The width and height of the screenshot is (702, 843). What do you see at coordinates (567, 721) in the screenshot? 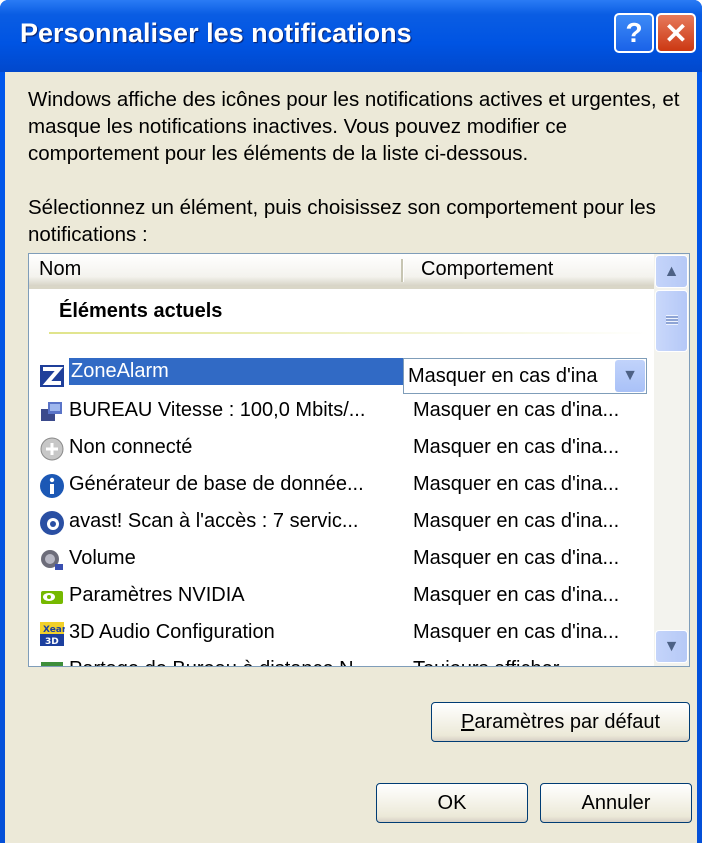
I see `restore-defaults-label: aramètres par défaut` at bounding box center [567, 721].